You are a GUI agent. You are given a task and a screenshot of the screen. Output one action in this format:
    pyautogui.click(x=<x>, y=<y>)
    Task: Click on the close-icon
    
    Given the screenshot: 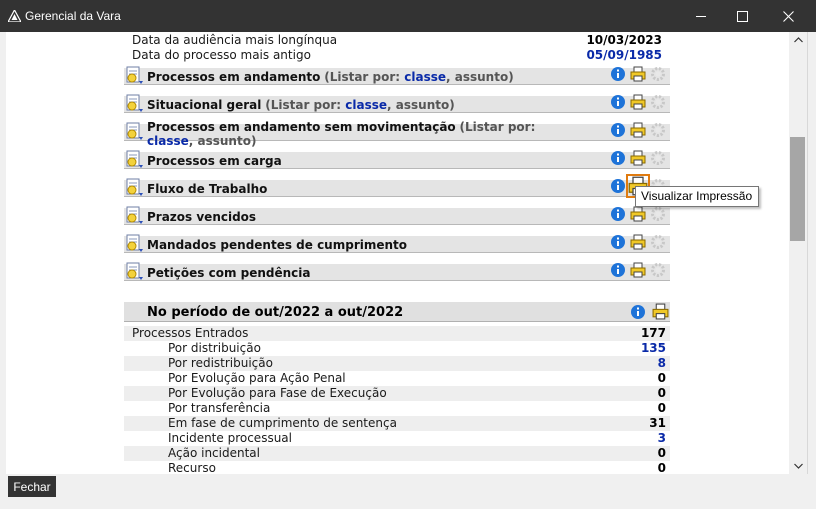 What is the action you would take?
    pyautogui.click(x=788, y=16)
    